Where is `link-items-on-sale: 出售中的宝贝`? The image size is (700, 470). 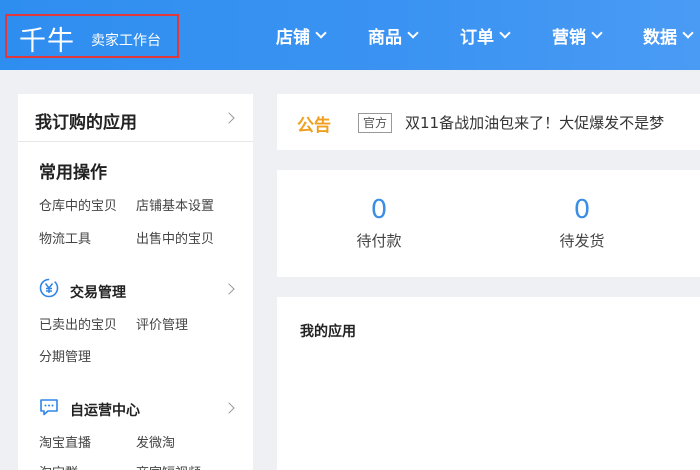 link-items-on-sale: 出售中的宝贝 is located at coordinates (175, 237).